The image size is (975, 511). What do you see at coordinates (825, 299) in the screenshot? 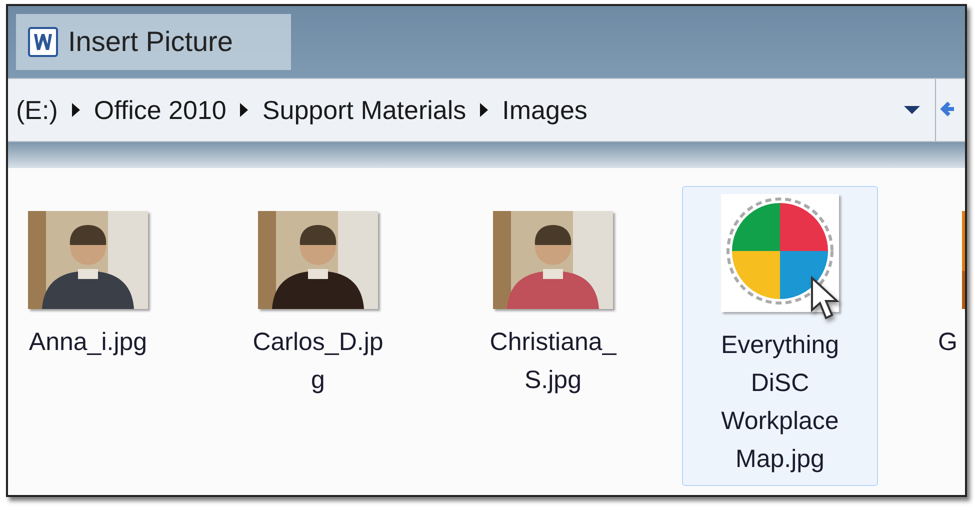
I see `mouse-pointer-icon` at bounding box center [825, 299].